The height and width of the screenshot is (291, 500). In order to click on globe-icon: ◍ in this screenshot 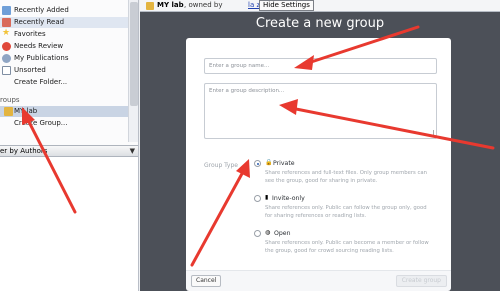, I will do `click(268, 232)`.